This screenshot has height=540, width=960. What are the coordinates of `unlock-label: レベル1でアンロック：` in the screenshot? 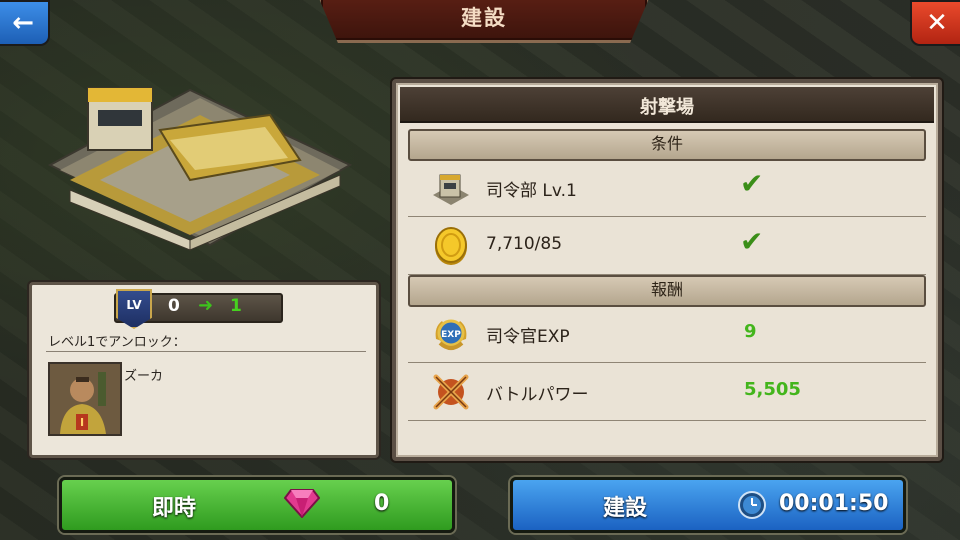 It's located at (117, 342).